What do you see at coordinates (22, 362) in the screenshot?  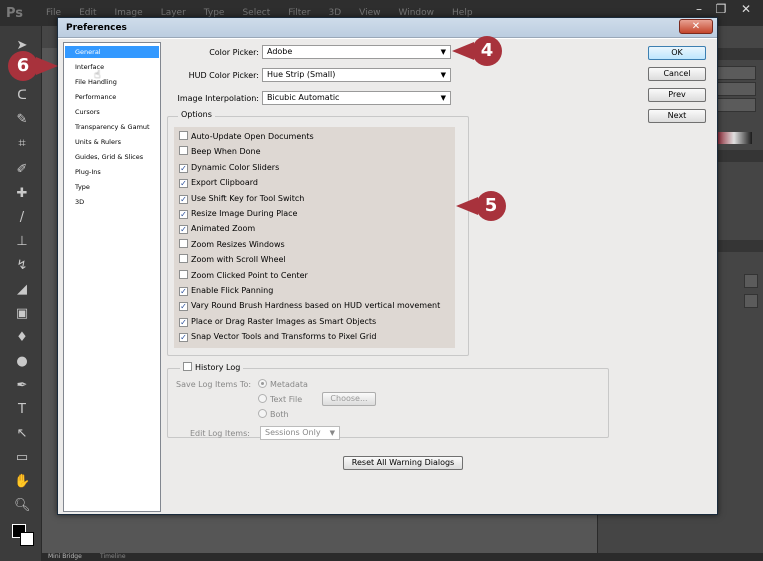 I see `dodge-tool-icon: ●` at bounding box center [22, 362].